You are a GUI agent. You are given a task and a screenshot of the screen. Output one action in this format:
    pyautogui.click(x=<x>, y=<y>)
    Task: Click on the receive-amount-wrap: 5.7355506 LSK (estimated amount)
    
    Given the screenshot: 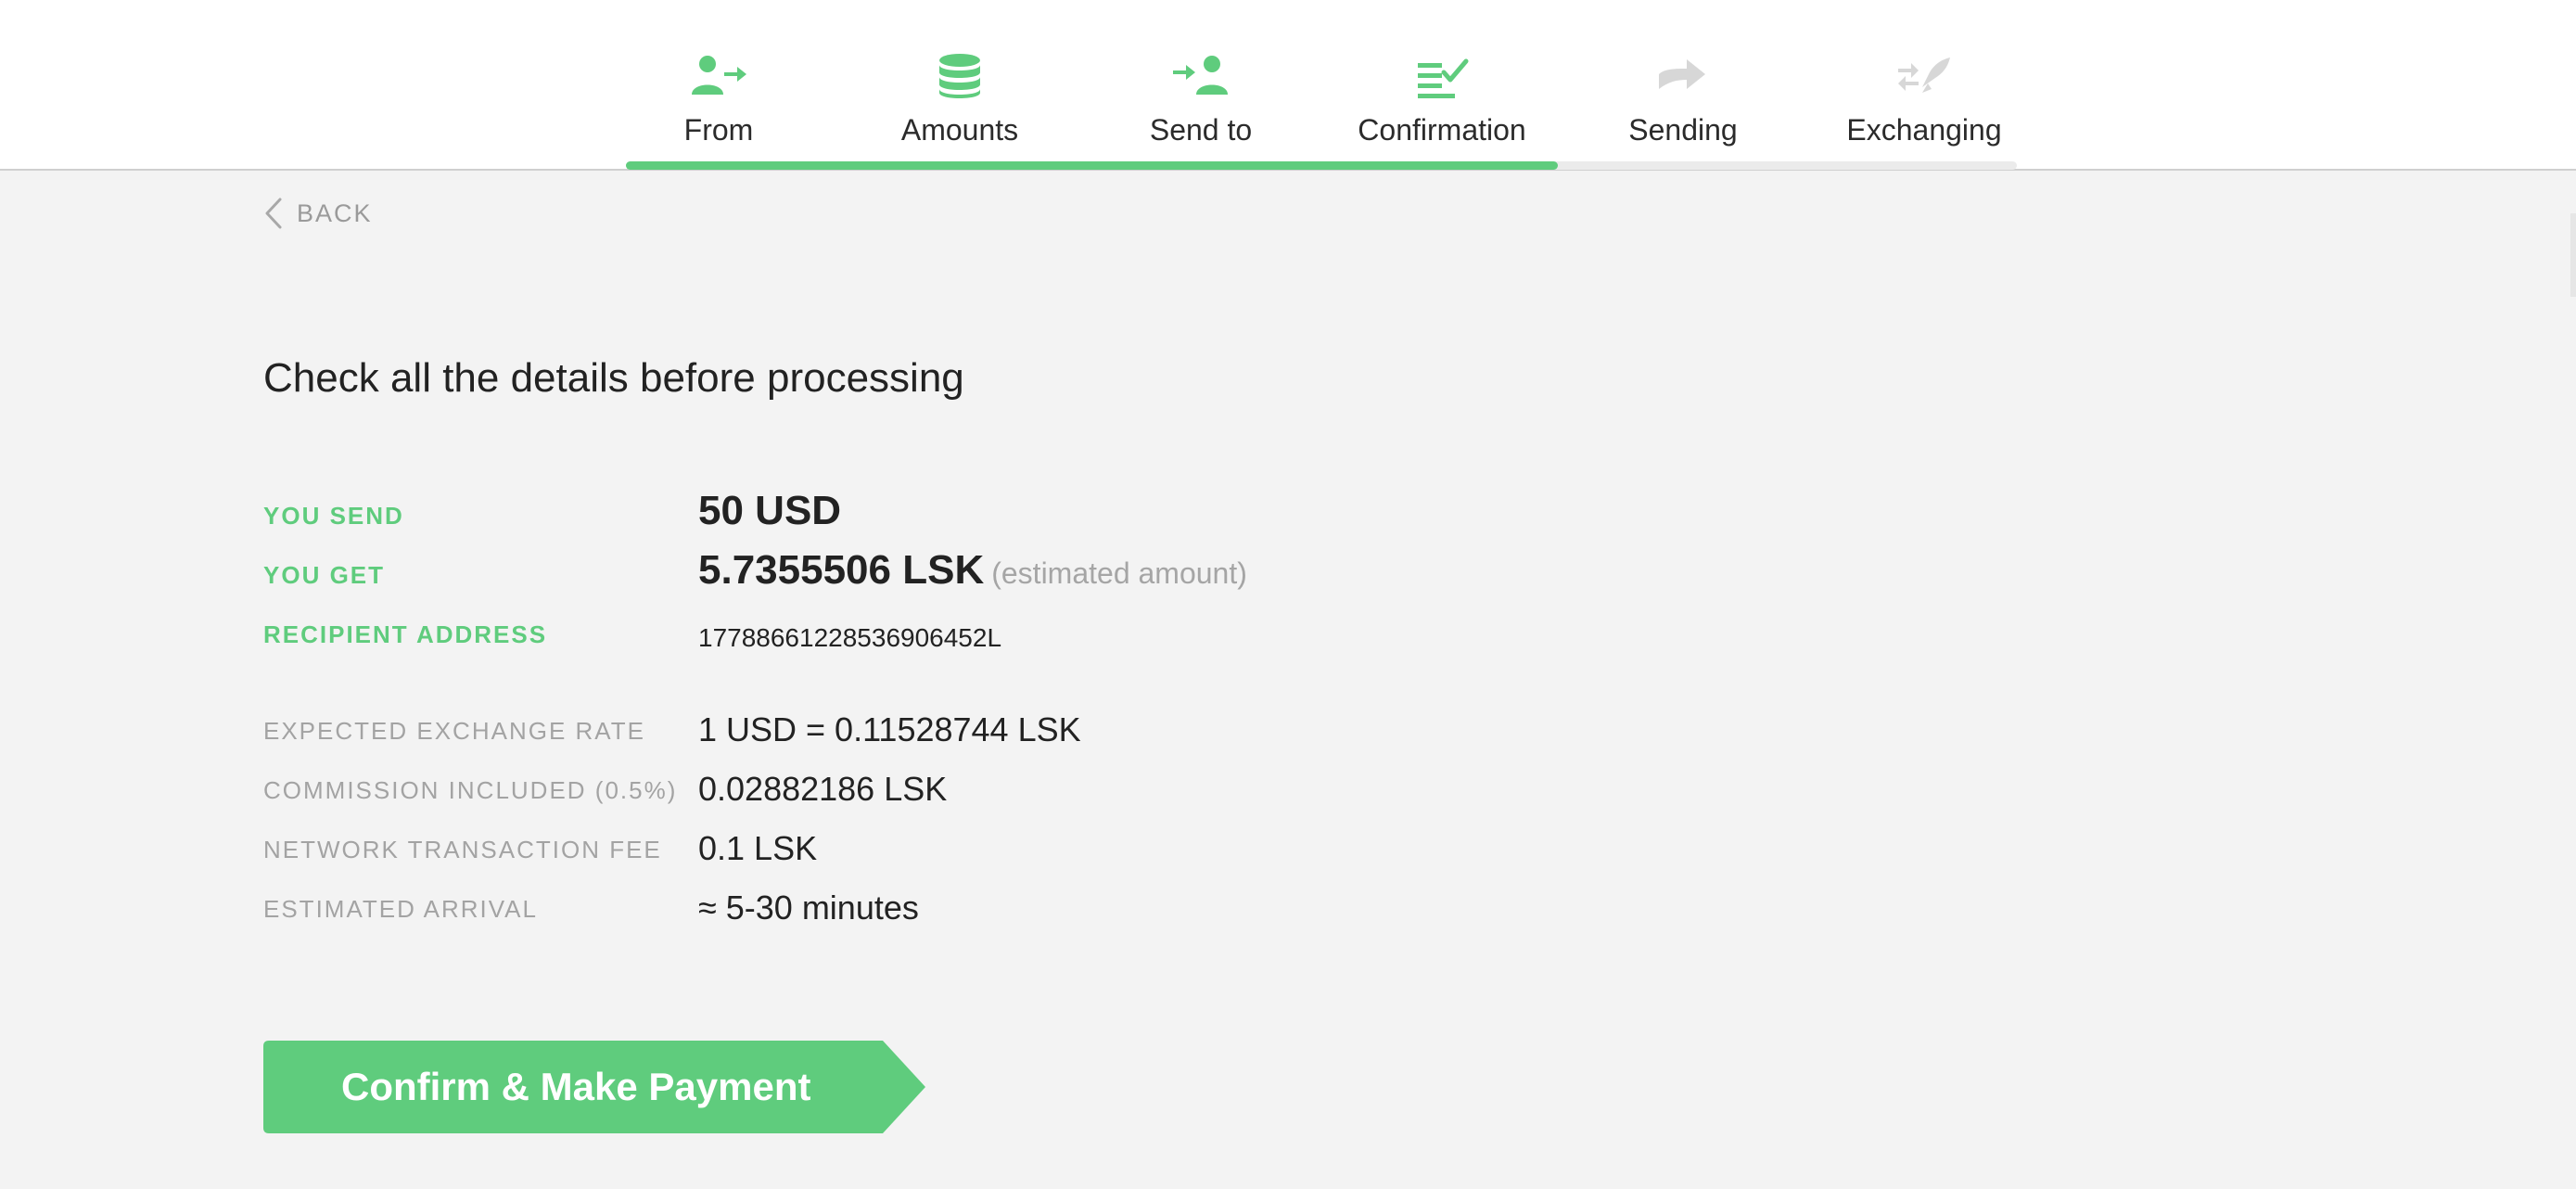 What is the action you would take?
    pyautogui.click(x=972, y=570)
    